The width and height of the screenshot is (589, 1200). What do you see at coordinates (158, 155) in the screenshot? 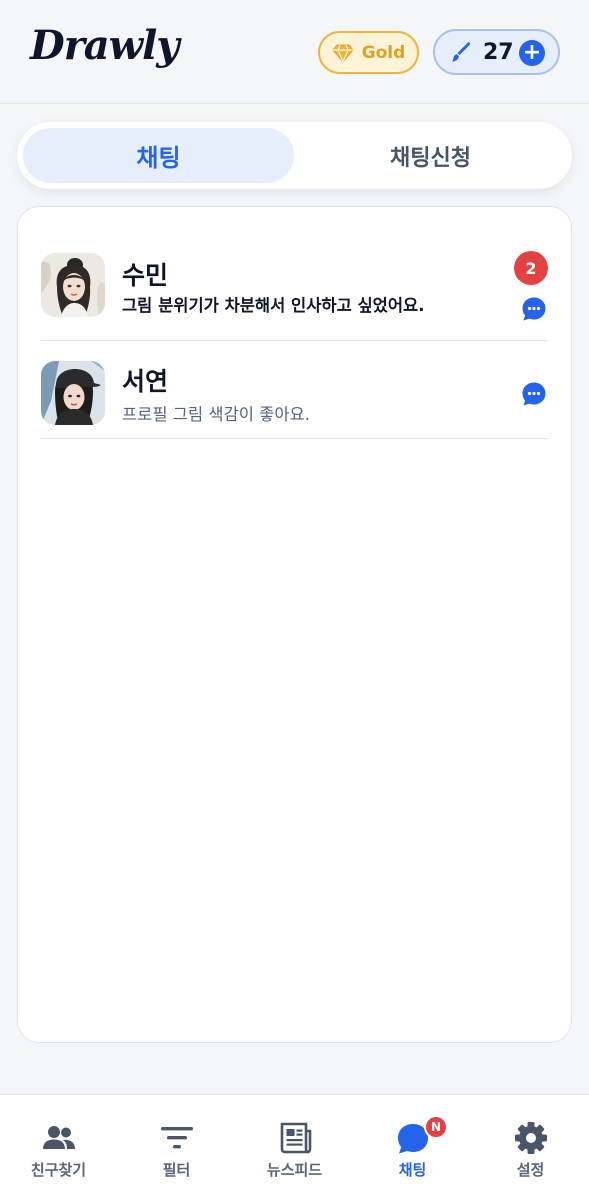
I see `tab-chat: 채팅` at bounding box center [158, 155].